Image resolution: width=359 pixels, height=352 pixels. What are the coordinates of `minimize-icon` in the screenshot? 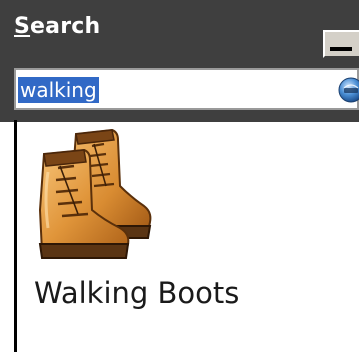 It's located at (341, 49).